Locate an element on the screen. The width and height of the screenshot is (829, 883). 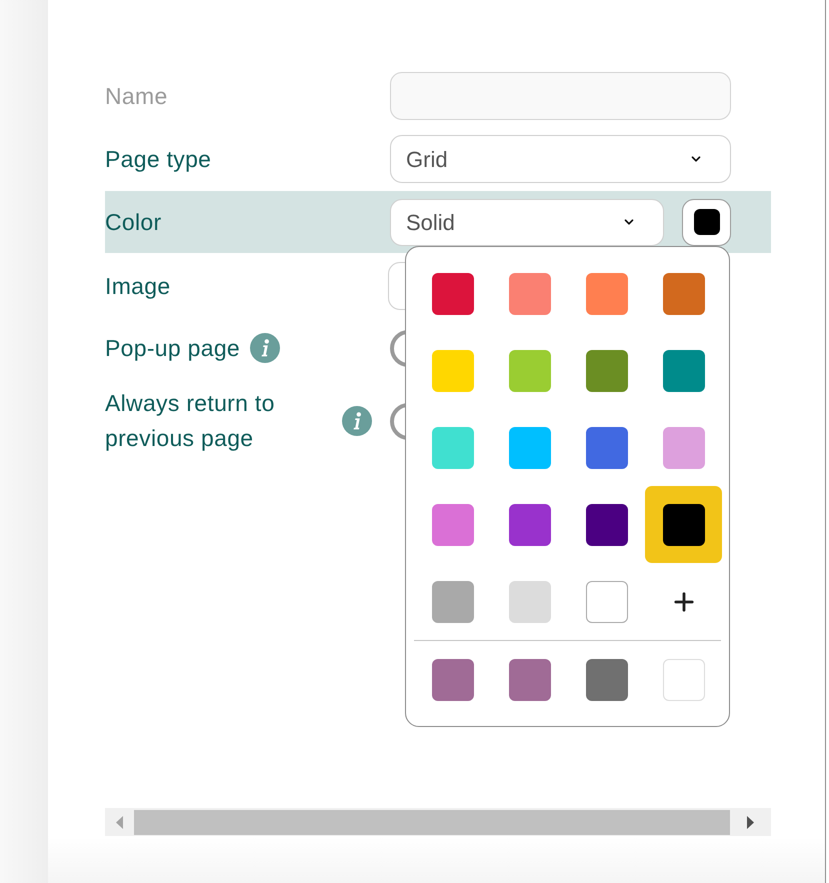
field-label: Page type is located at coordinates (158, 159).